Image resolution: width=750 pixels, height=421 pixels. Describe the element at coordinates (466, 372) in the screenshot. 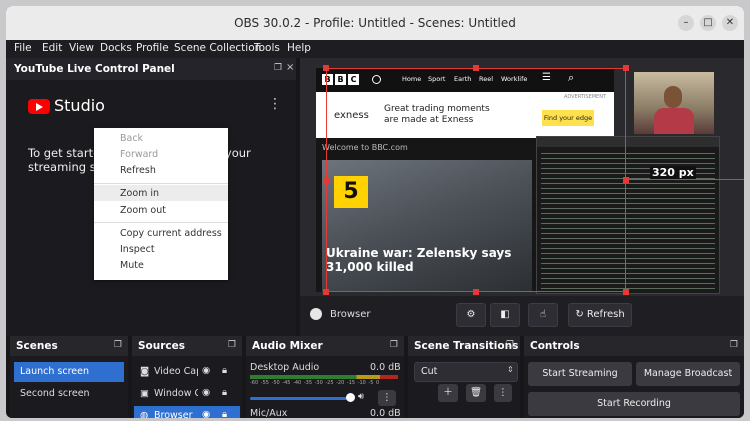

I see `transition-select: Cut ⇕` at that location.